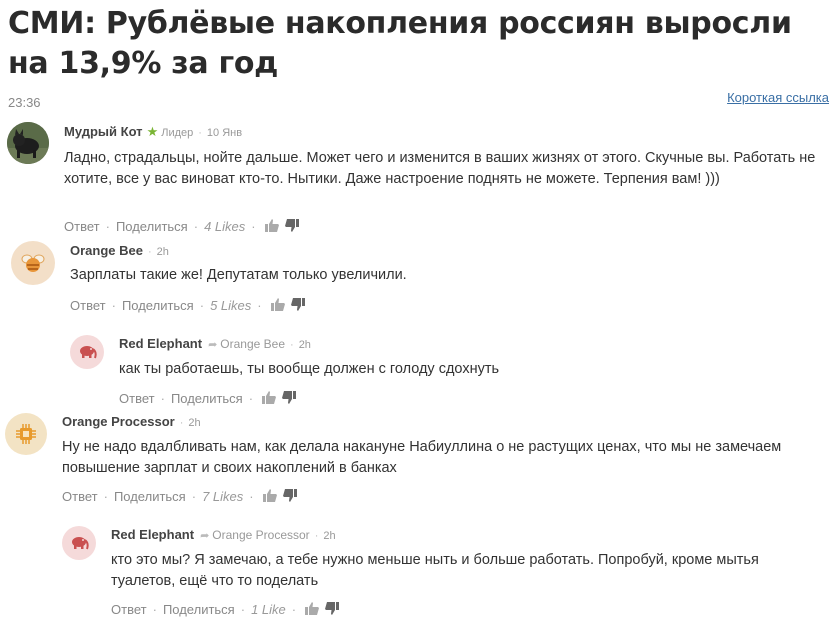 The image size is (833, 627). What do you see at coordinates (252, 344) in the screenshot?
I see `reply-to-author: Orange Bee` at bounding box center [252, 344].